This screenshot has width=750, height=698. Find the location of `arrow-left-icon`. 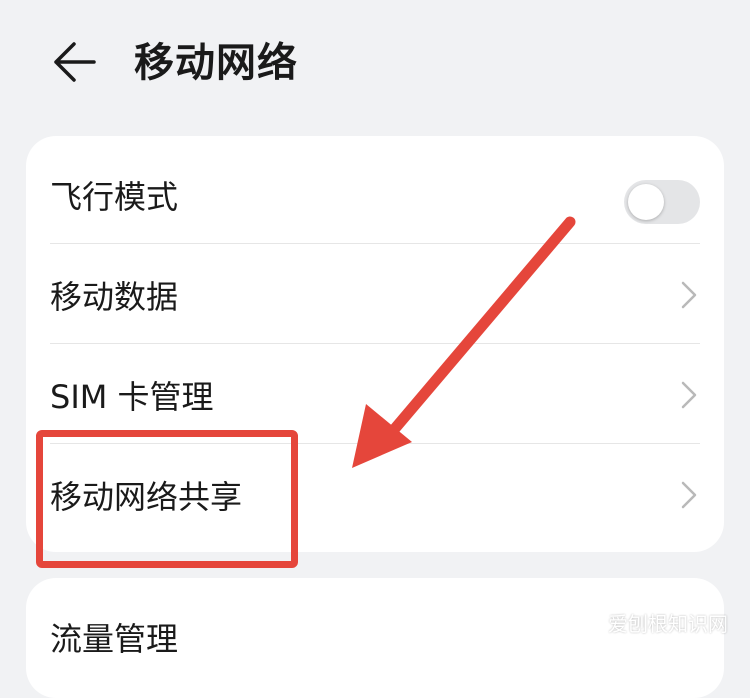

arrow-left-icon is located at coordinates (74, 62).